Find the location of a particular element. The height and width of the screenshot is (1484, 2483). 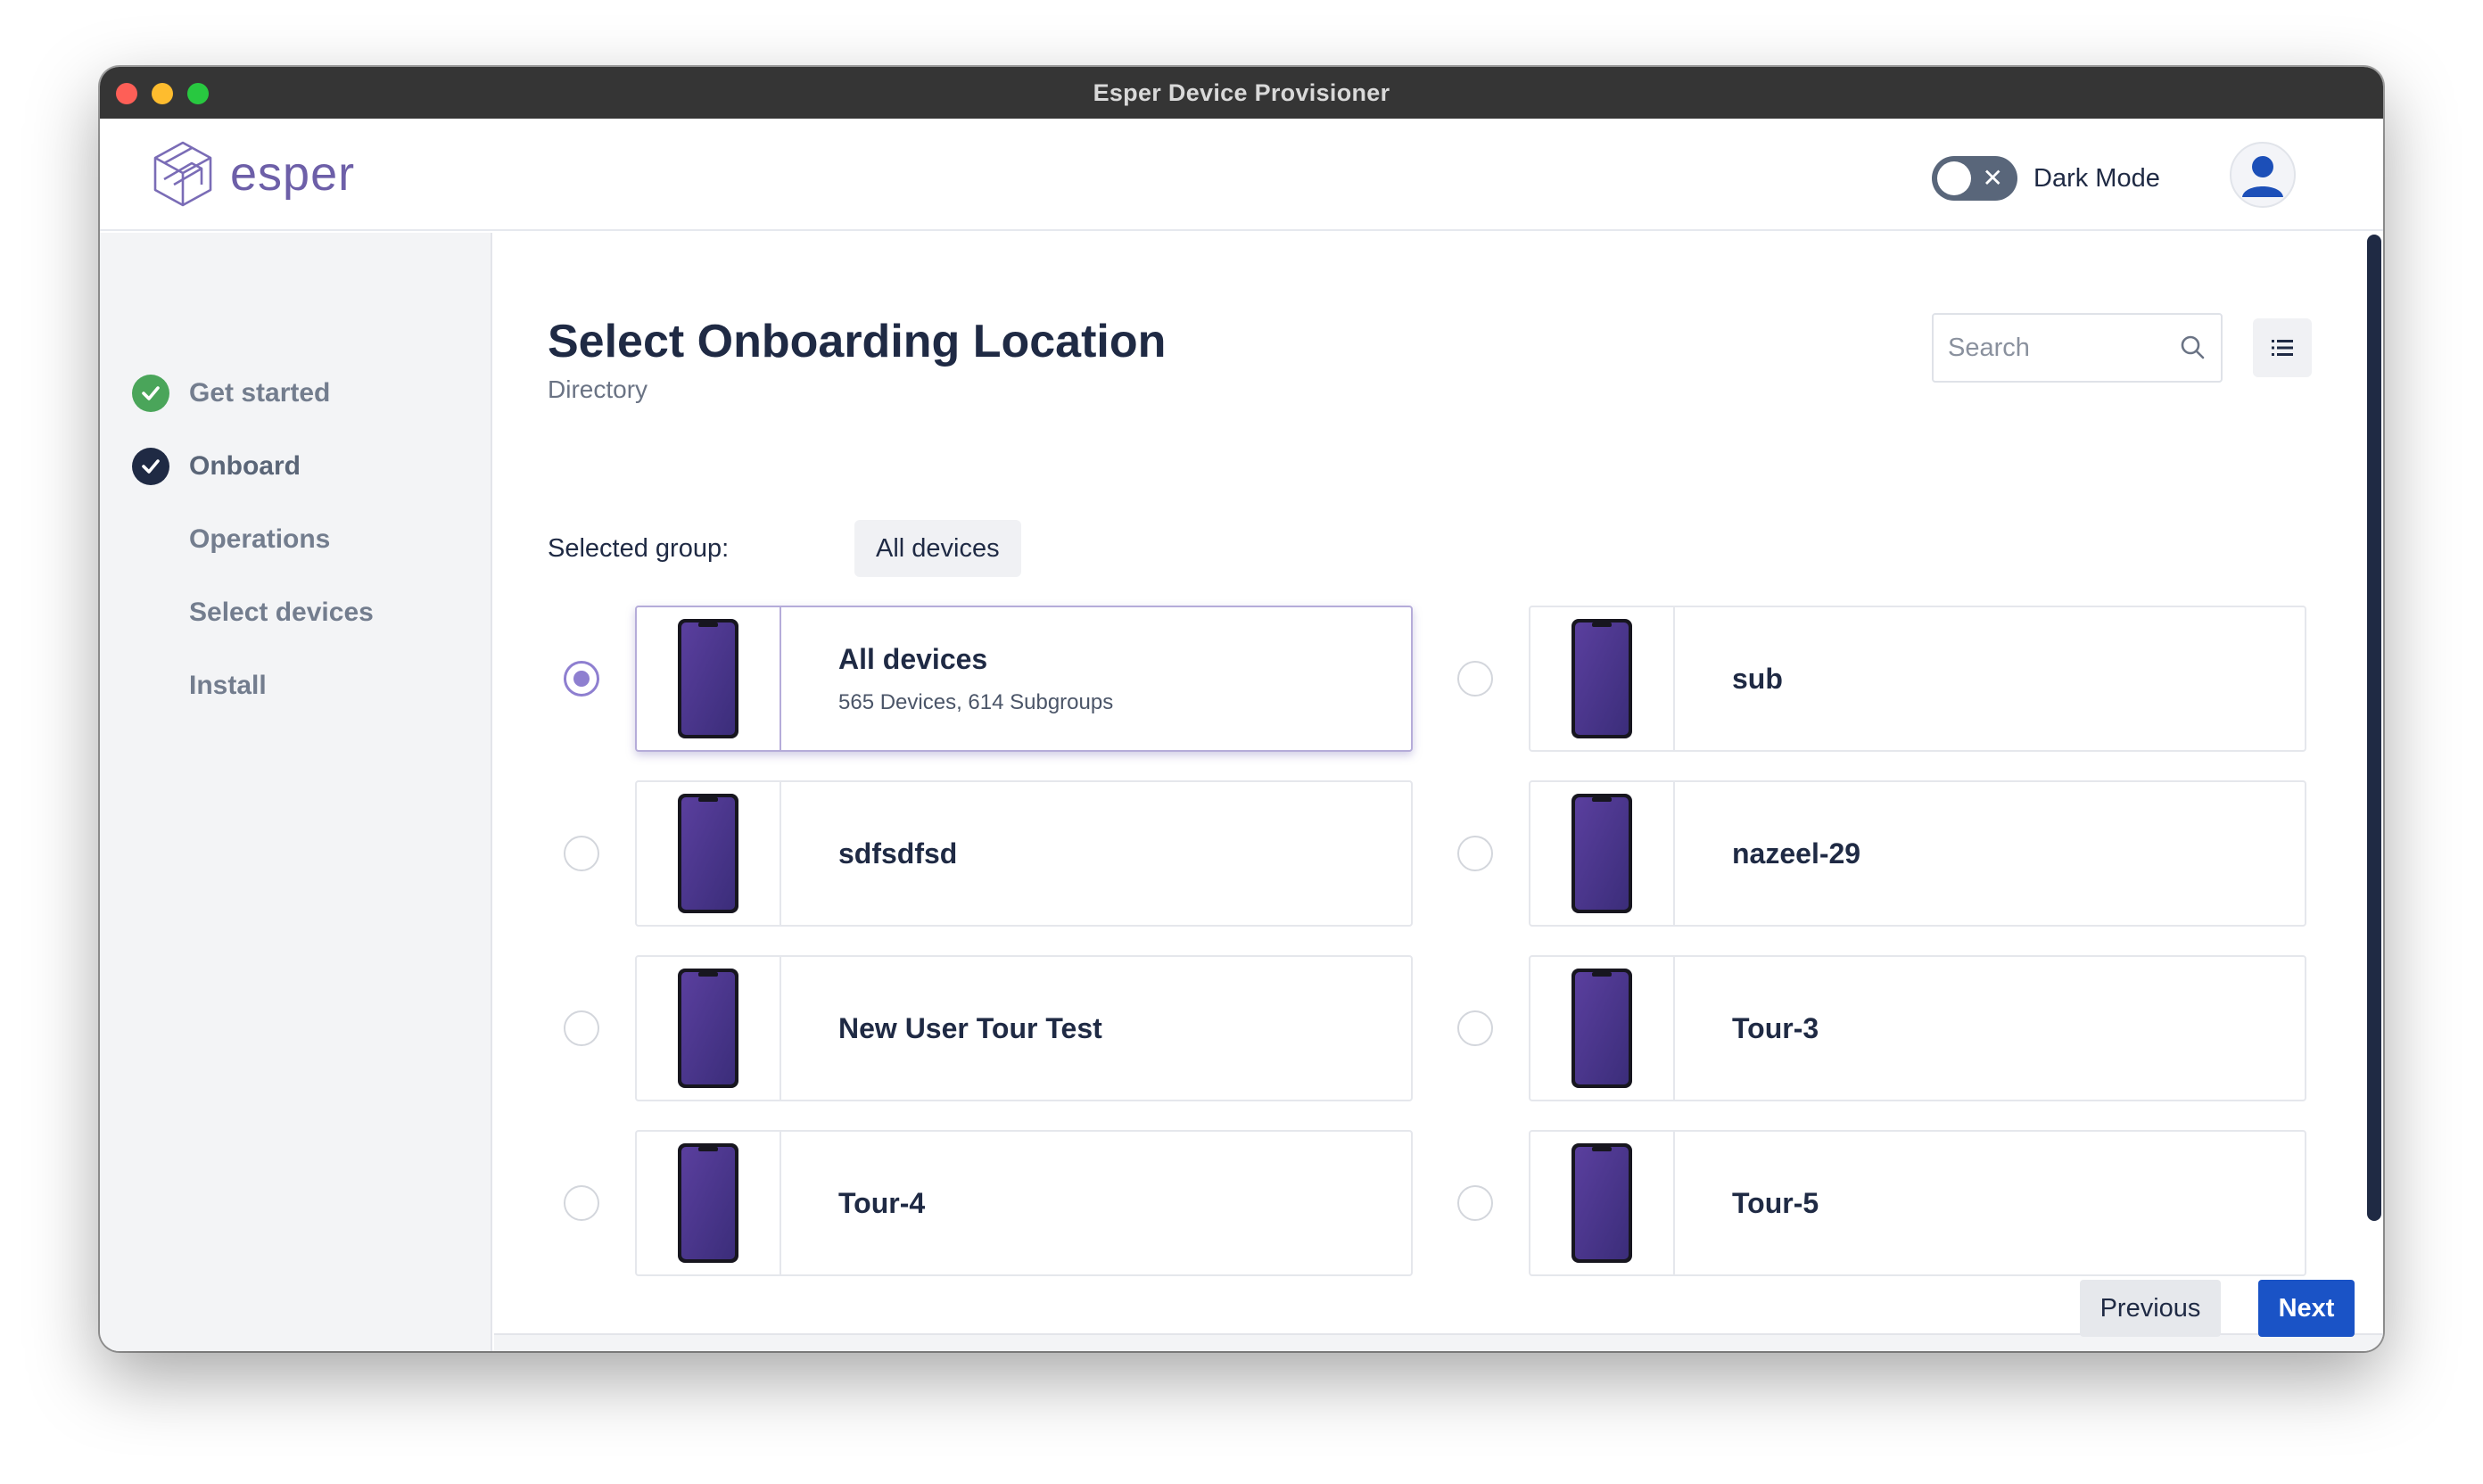

group-info: sdfsdfsd is located at coordinates (869, 854).